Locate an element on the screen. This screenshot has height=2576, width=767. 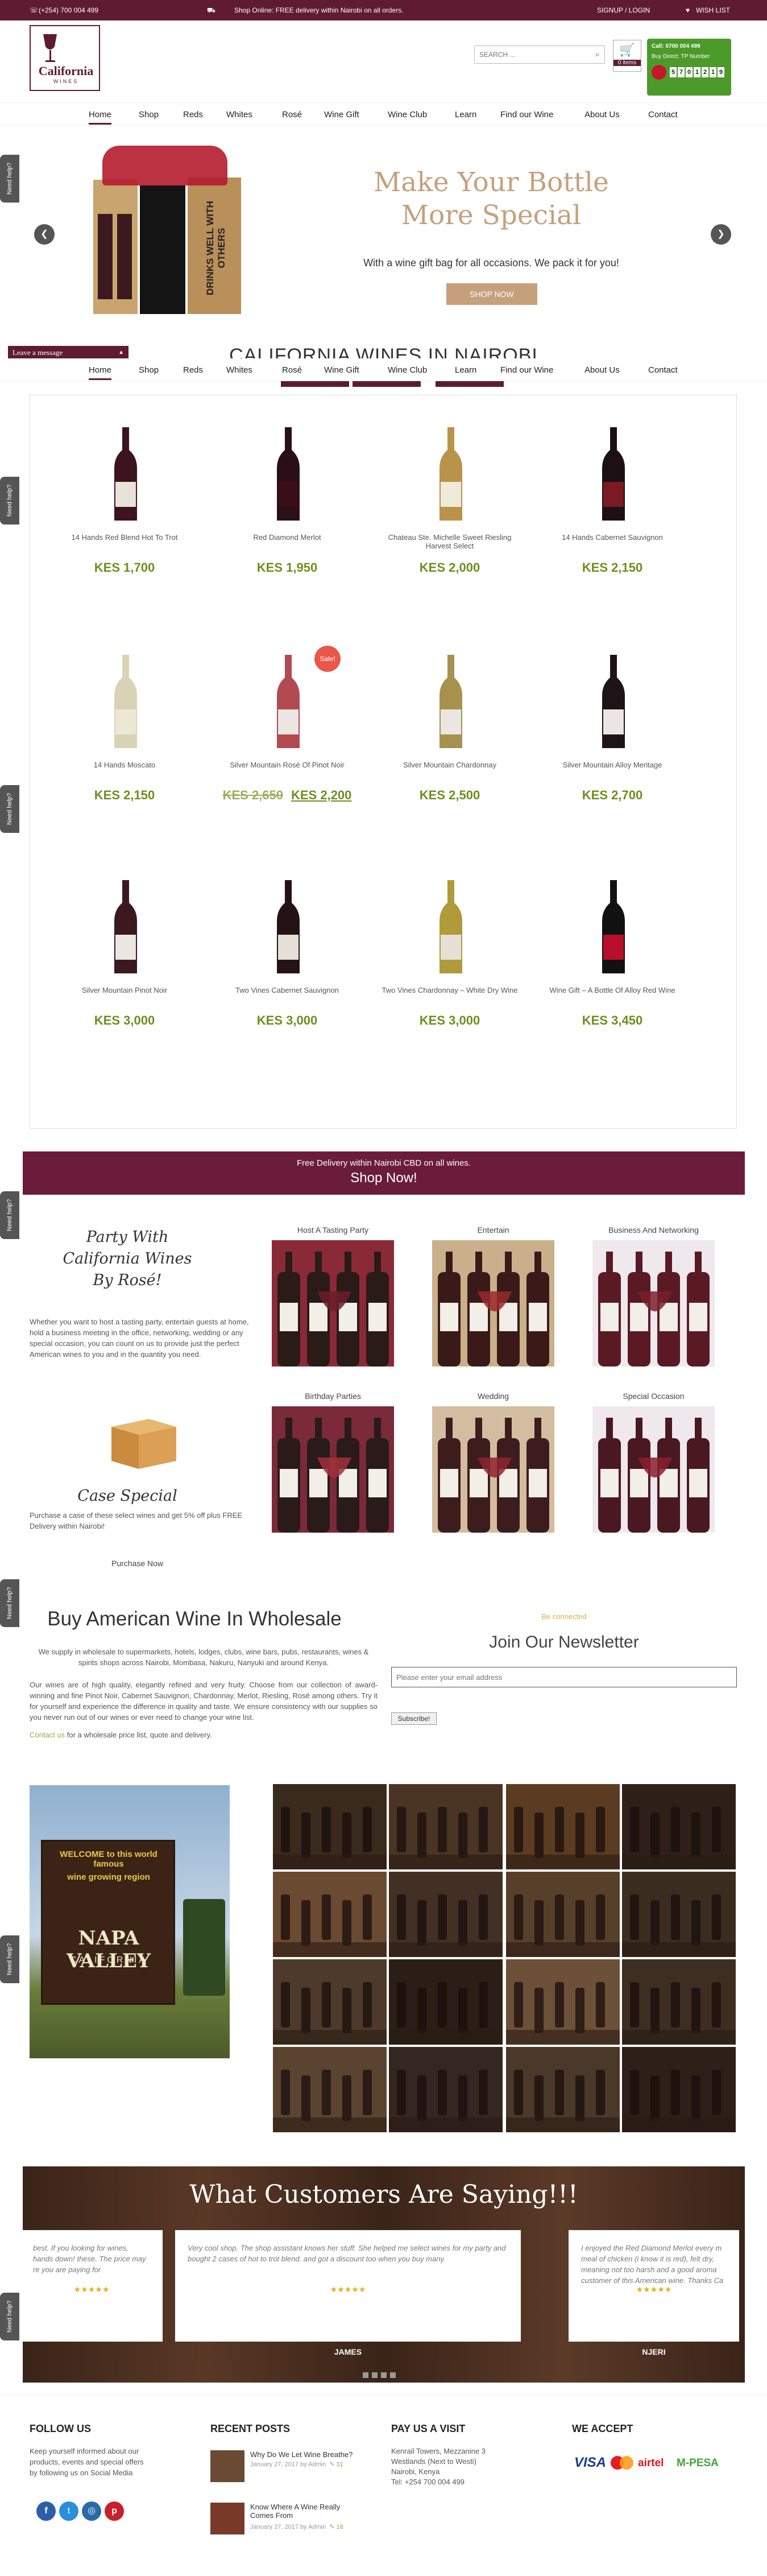
shop-now-button: SHOP NOW is located at coordinates (491, 294).